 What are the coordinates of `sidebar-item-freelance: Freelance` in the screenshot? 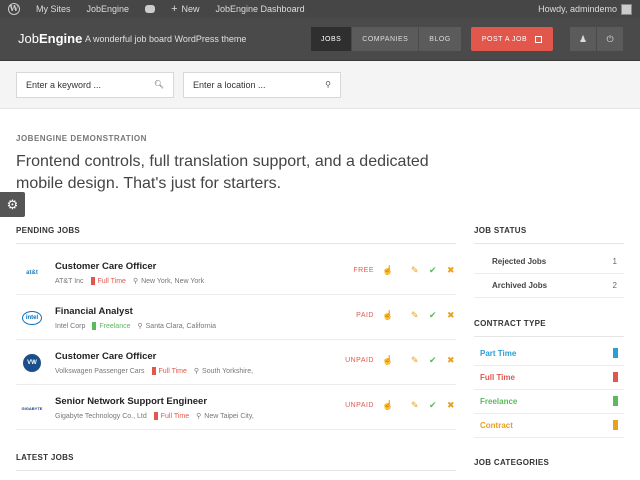 It's located at (549, 402).